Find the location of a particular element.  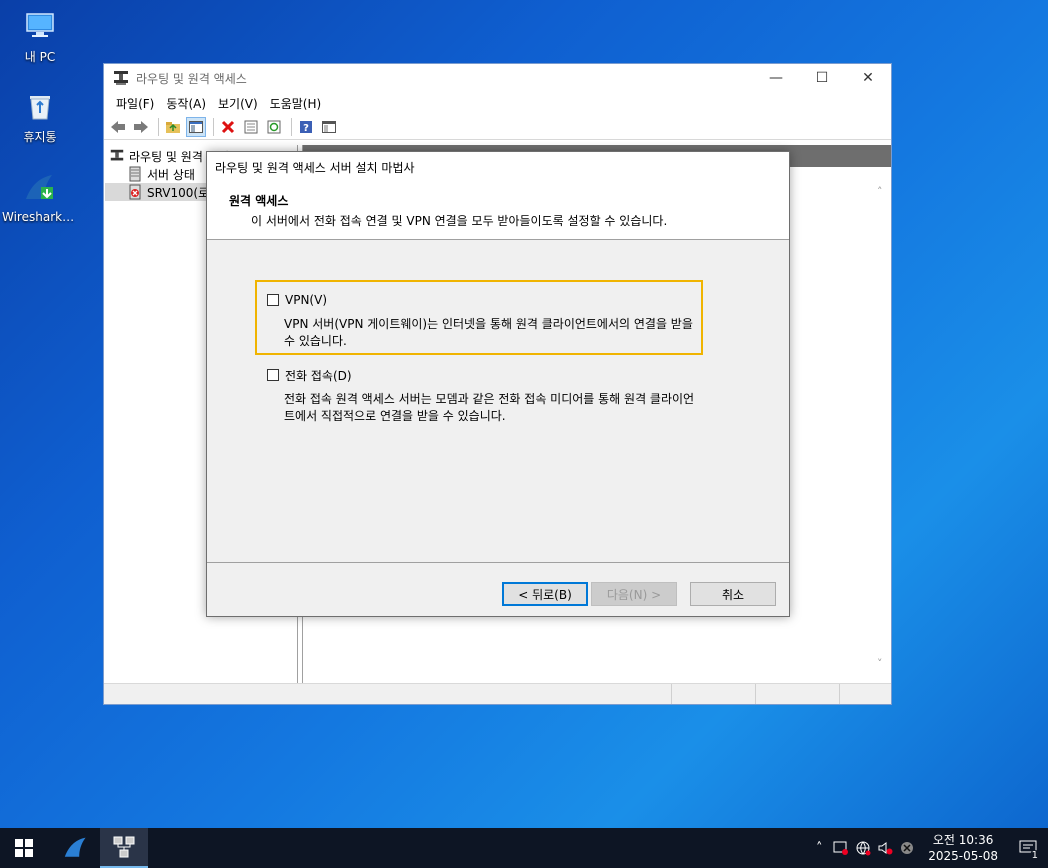

desktop-icon-my-pc: 내 PC is located at coordinates (40, 36).